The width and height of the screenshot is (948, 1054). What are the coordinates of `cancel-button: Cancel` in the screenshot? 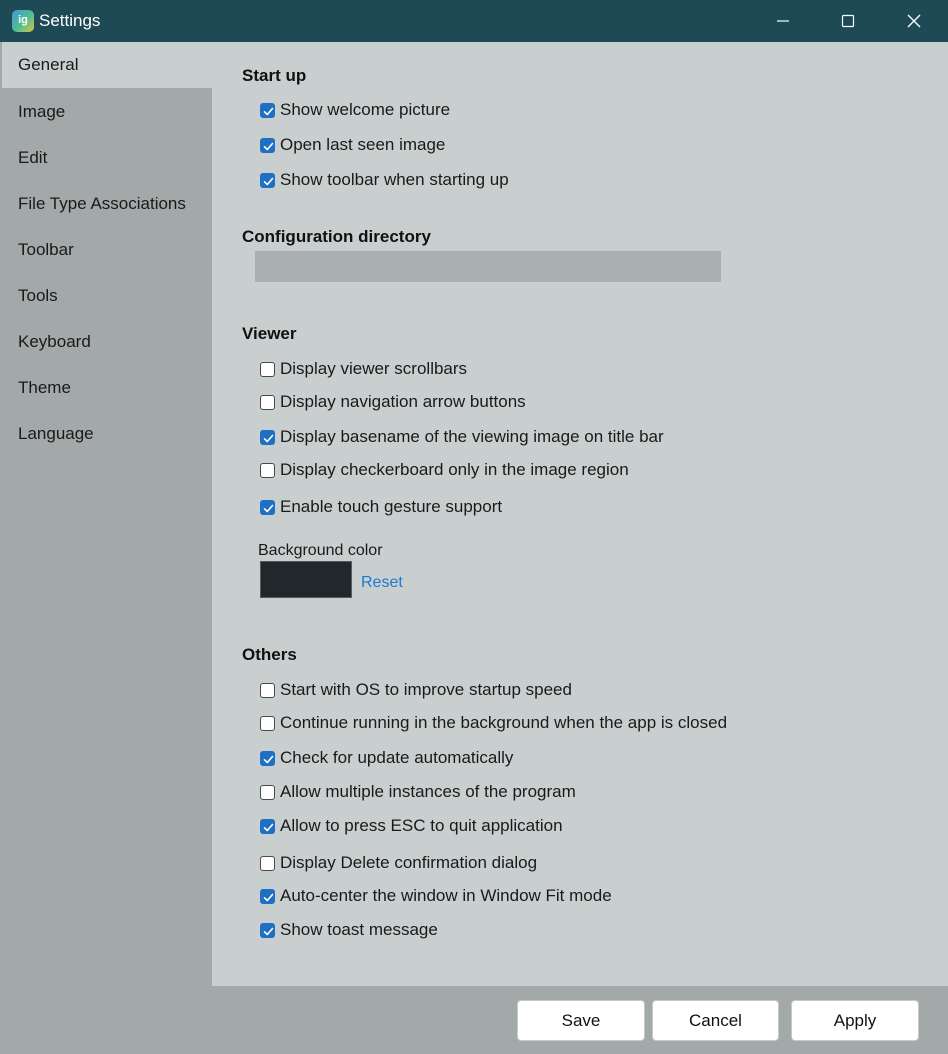 It's located at (715, 1020).